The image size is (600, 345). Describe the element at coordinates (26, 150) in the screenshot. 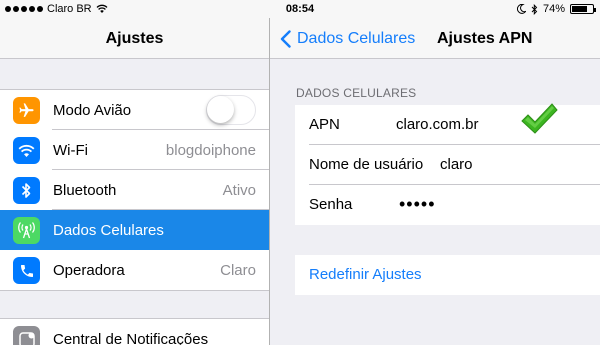

I see `wifi-icon` at that location.